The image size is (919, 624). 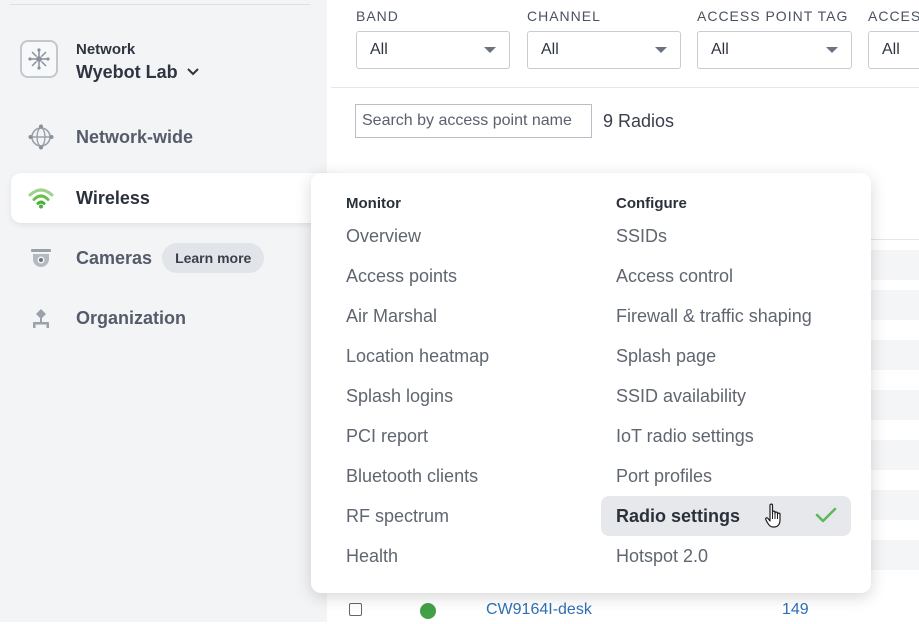 I want to click on filter-access-point-tag: ACCESS POINT TAG All, so click(x=774, y=38).